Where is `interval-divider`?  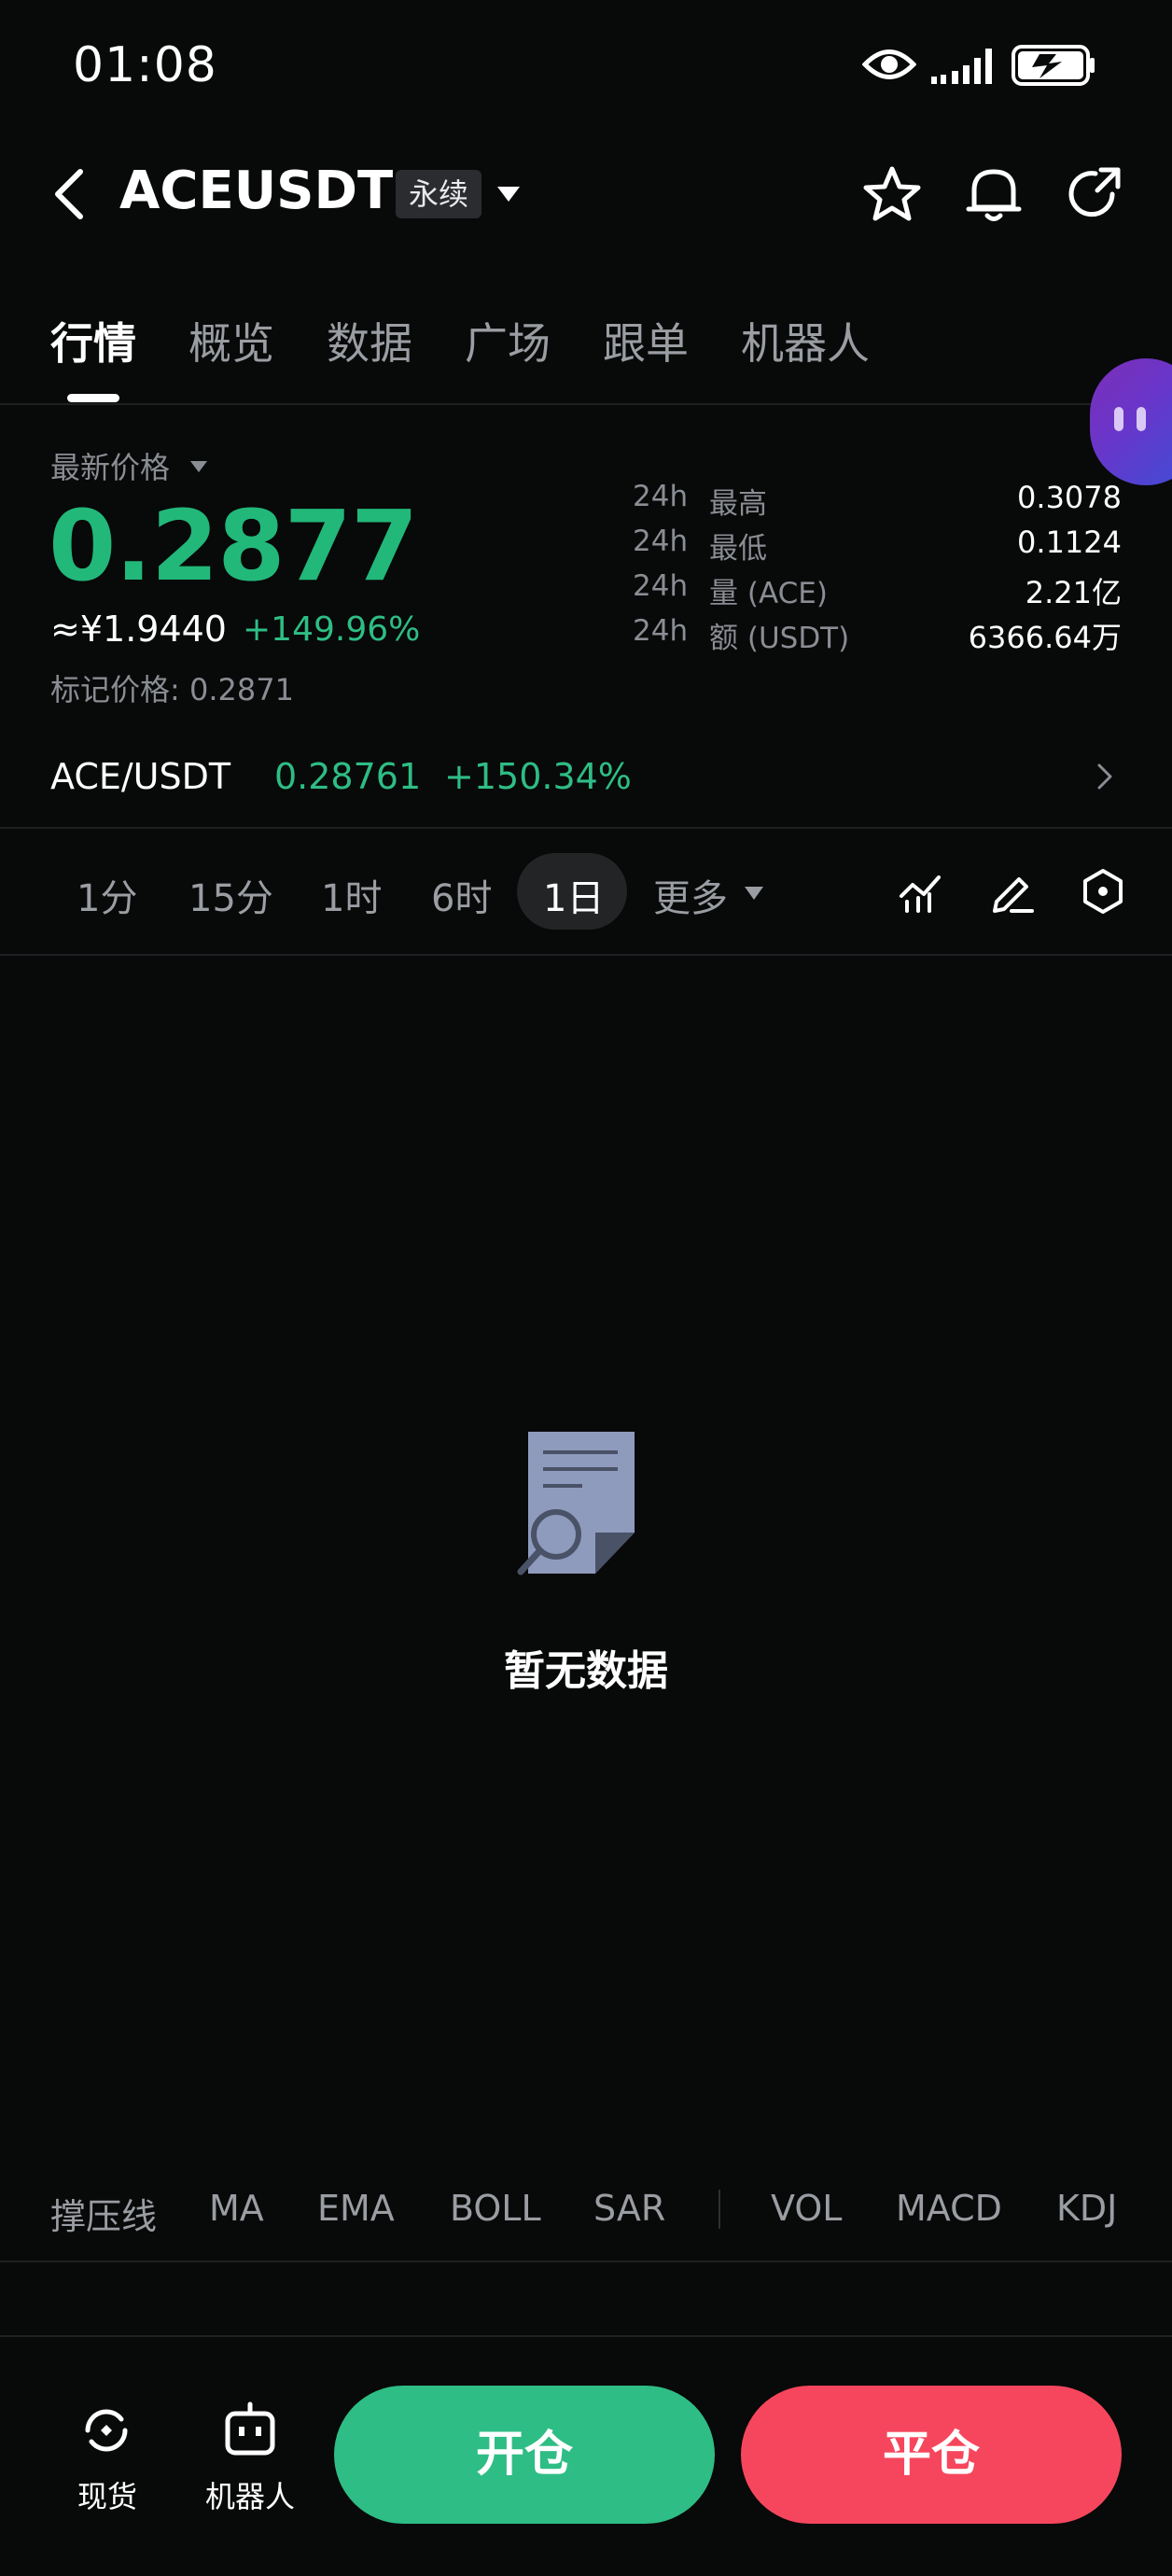 interval-divider is located at coordinates (586, 955).